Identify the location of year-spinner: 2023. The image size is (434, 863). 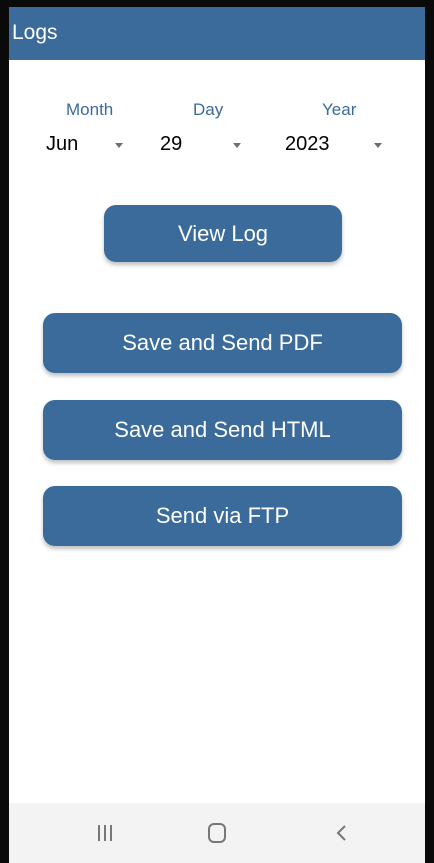
(334, 143).